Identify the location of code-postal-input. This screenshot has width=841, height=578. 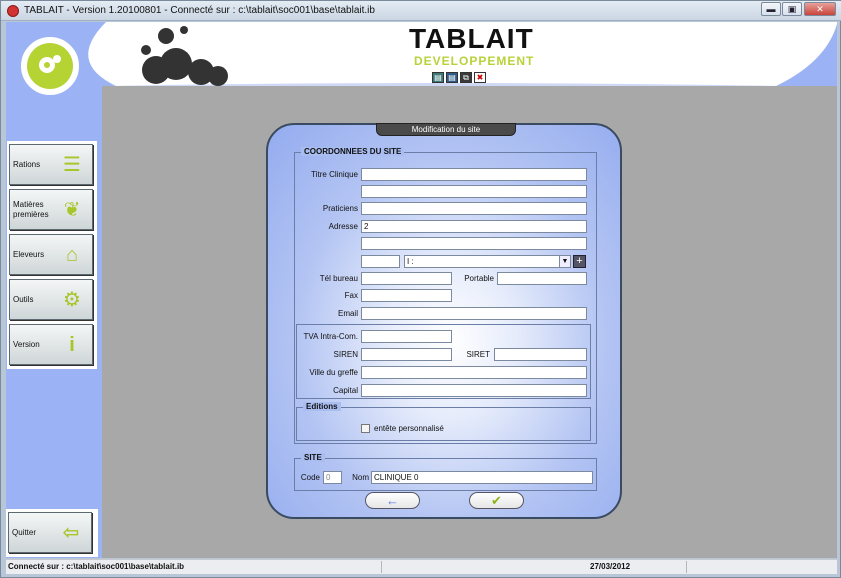
(380, 261).